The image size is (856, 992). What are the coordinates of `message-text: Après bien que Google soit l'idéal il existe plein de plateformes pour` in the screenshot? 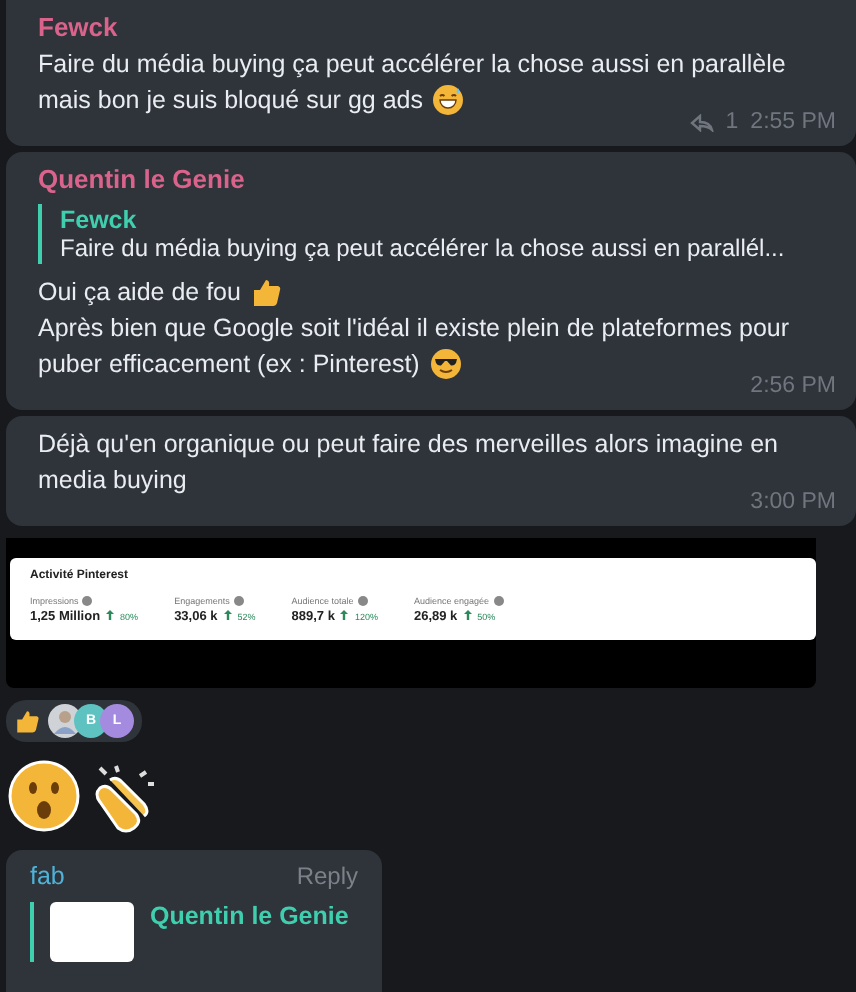 It's located at (414, 329).